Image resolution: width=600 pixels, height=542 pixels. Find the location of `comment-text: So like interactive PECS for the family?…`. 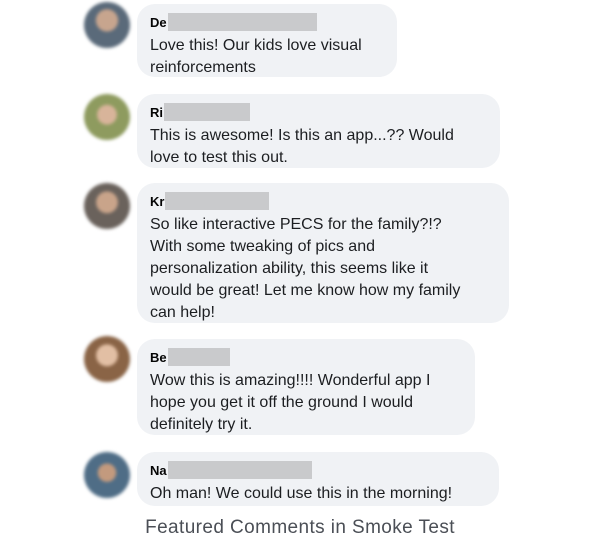

comment-text: So like interactive PECS for the family?… is located at coordinates (305, 268).